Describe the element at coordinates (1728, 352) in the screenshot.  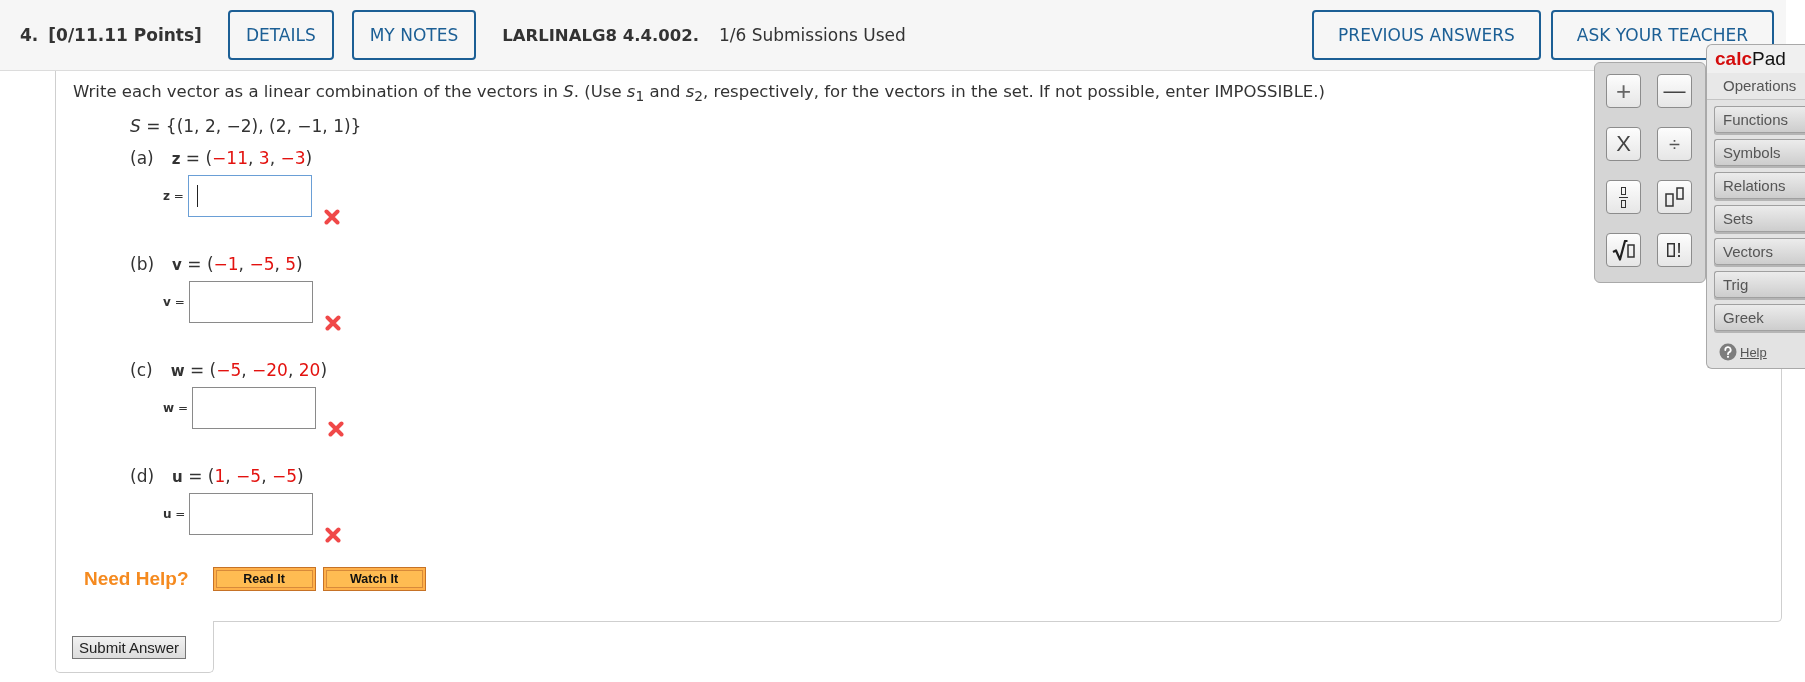
I see `help-icon` at that location.